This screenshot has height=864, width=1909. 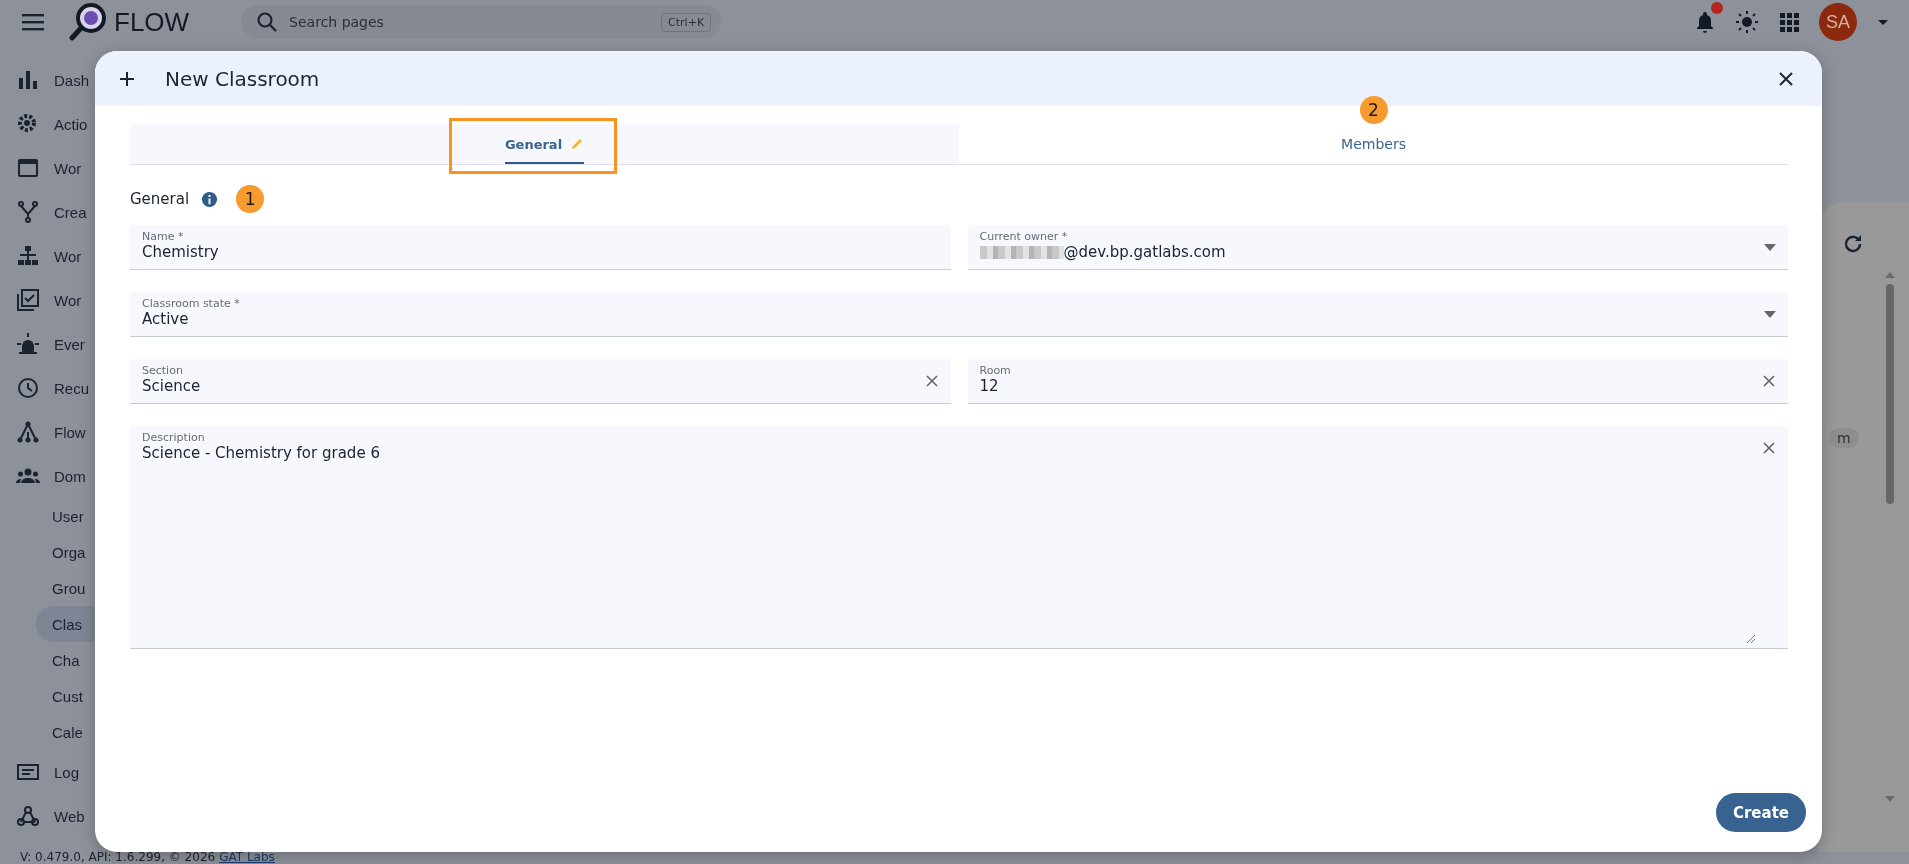 I want to click on sidebar-subitem: Cust, so click(x=65, y=696).